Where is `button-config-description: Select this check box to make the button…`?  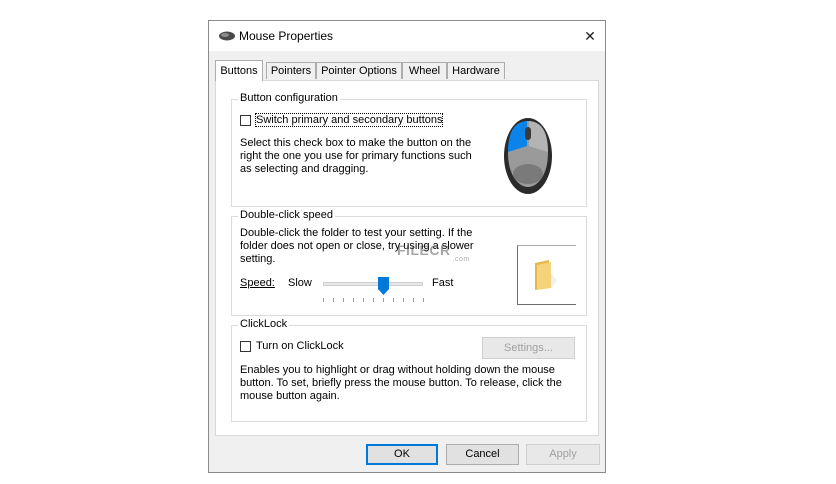
button-config-description: Select this check box to make the button… is located at coordinates (356, 156).